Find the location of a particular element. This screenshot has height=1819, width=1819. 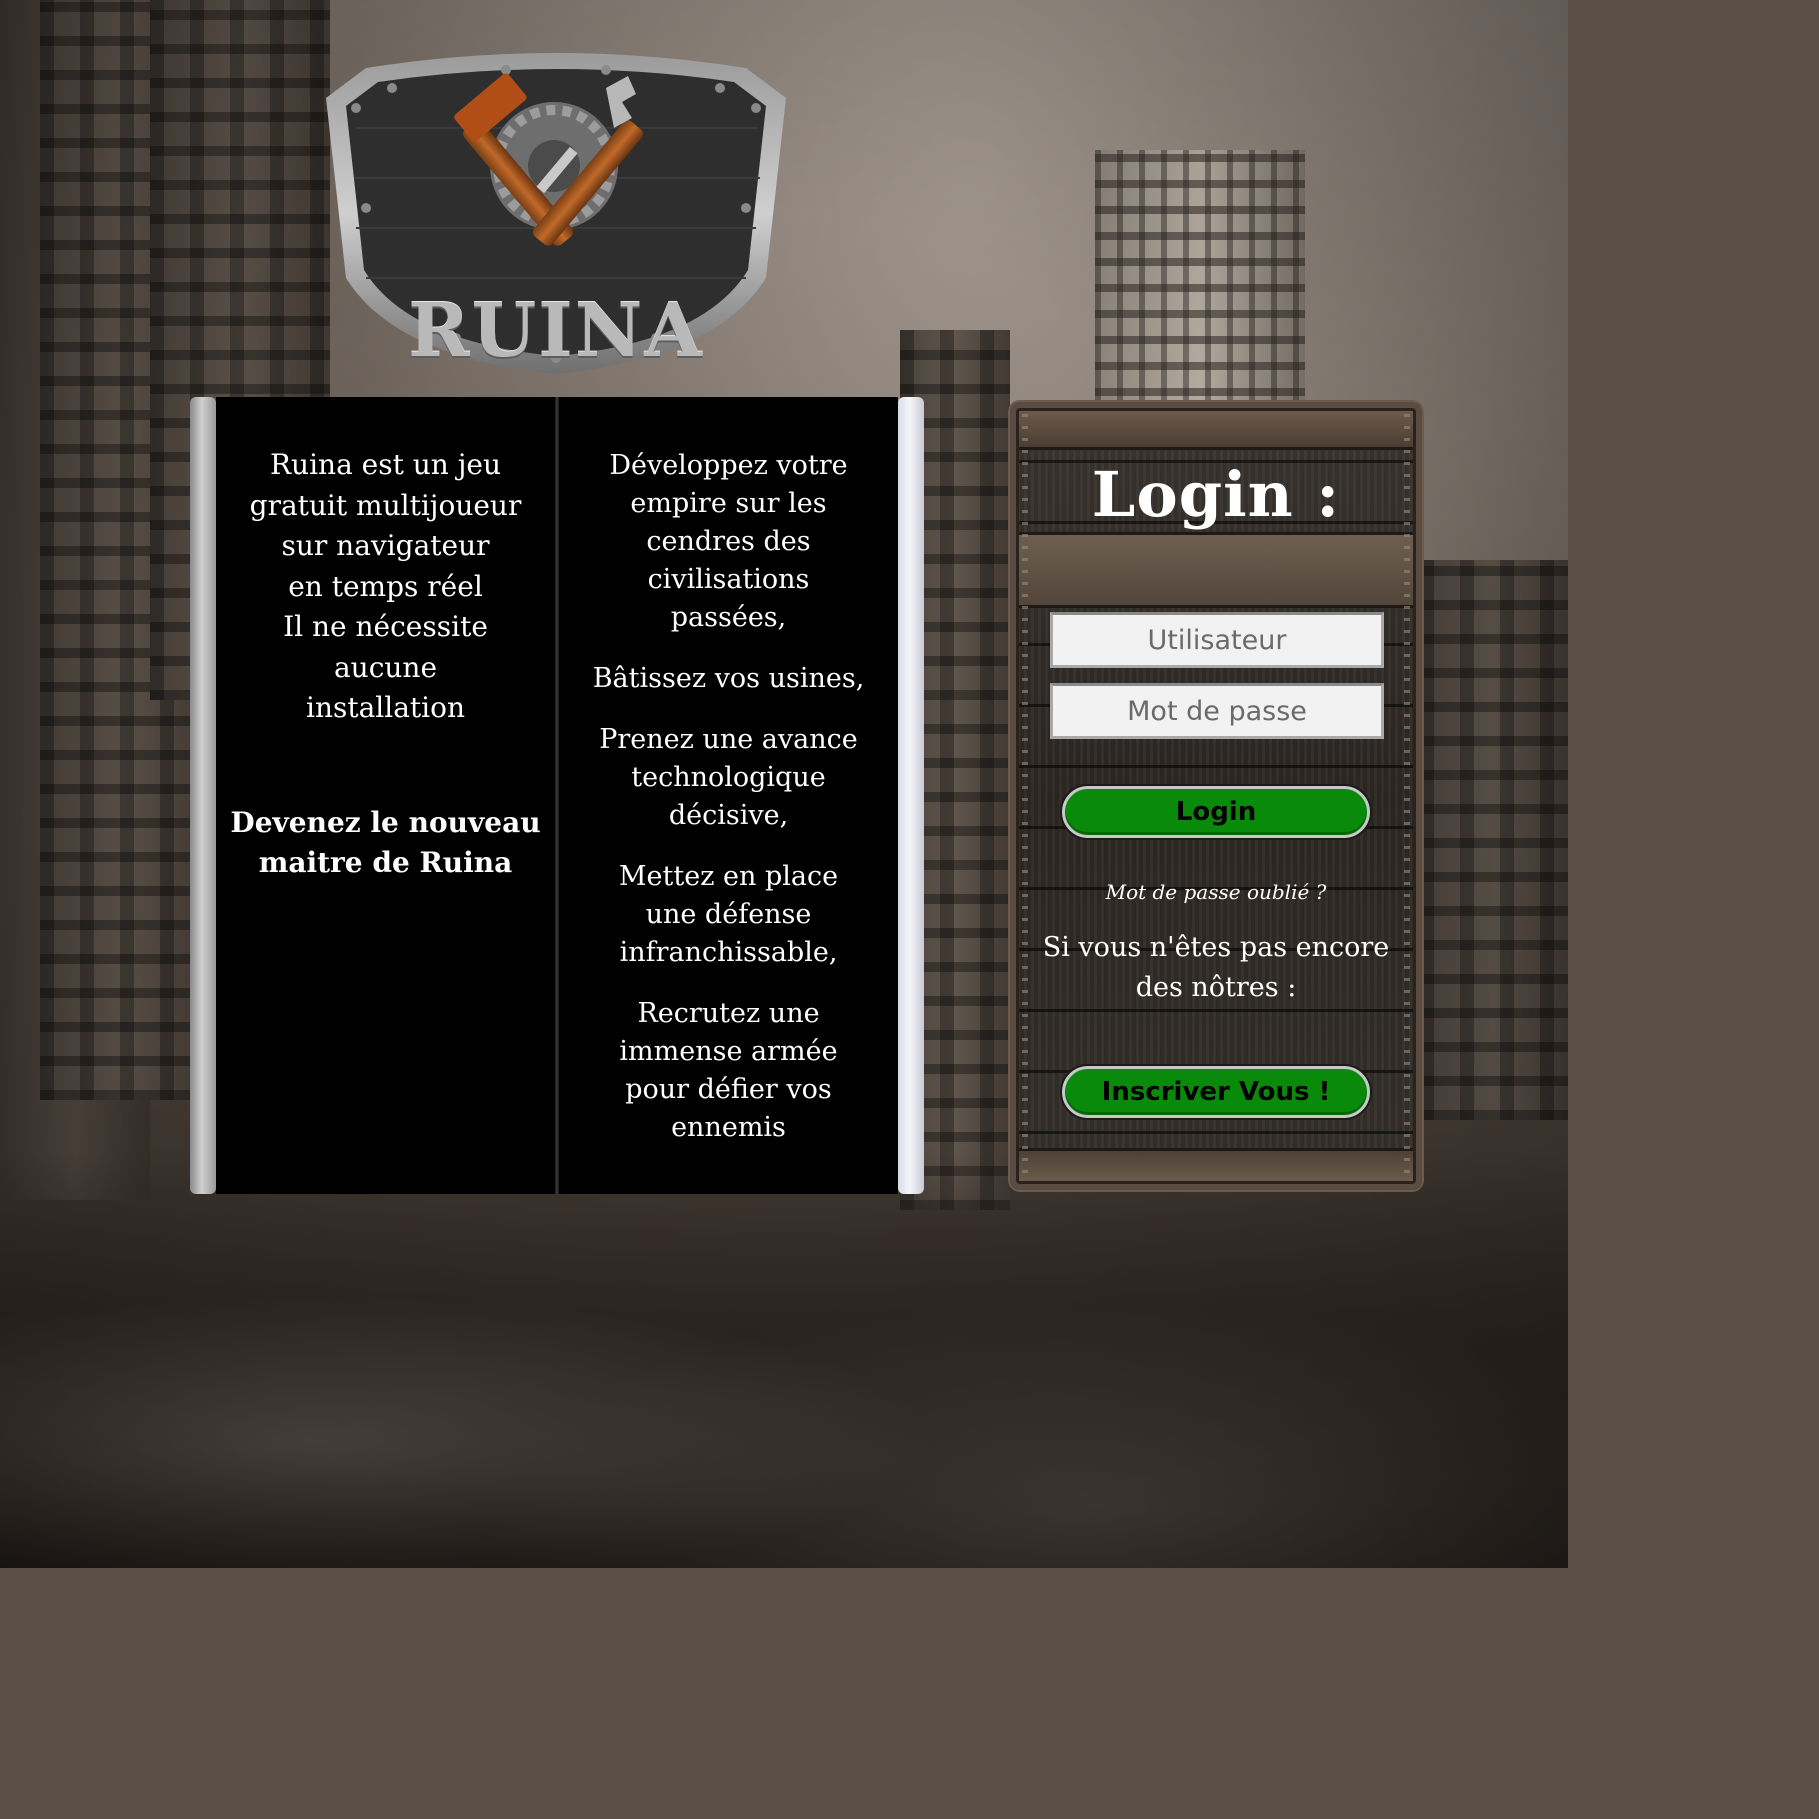

scroll-rail-left is located at coordinates (203, 795).